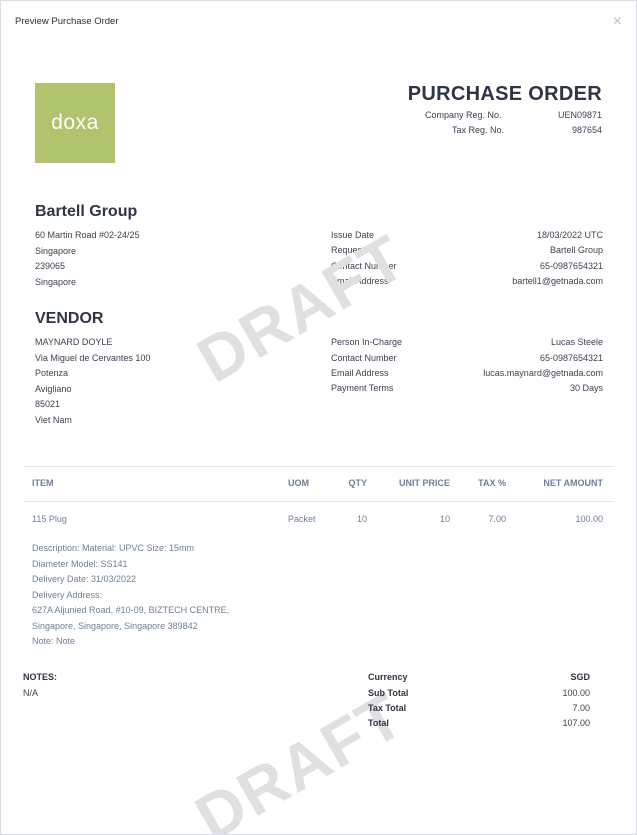 This screenshot has width=637, height=835. What do you see at coordinates (580, 677) in the screenshot?
I see `currency-value: SGD` at bounding box center [580, 677].